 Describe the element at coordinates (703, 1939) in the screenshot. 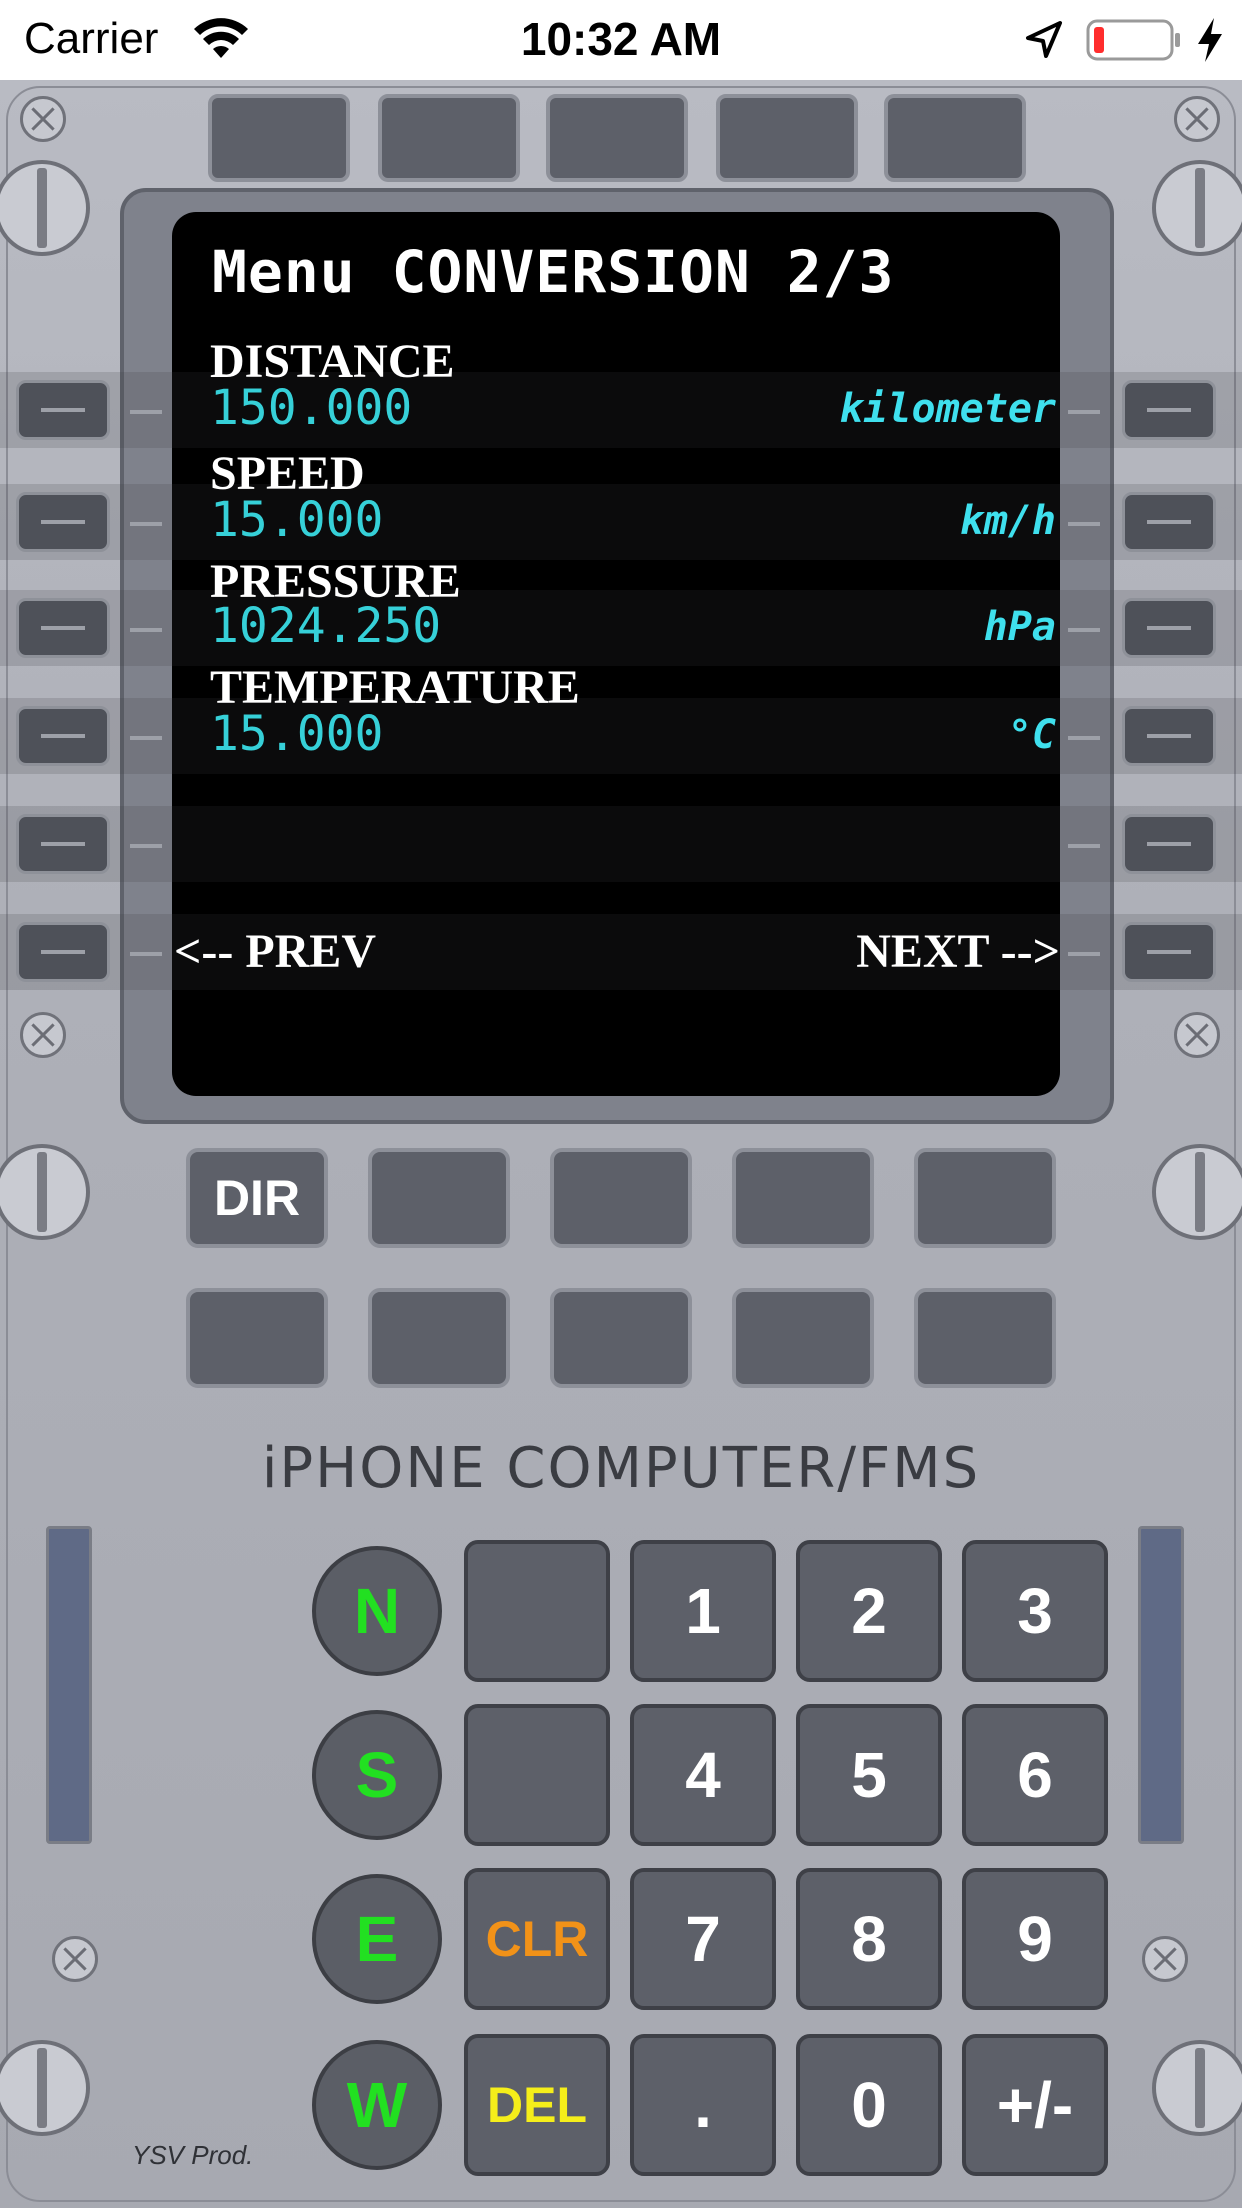

I see `key-7: 7` at that location.